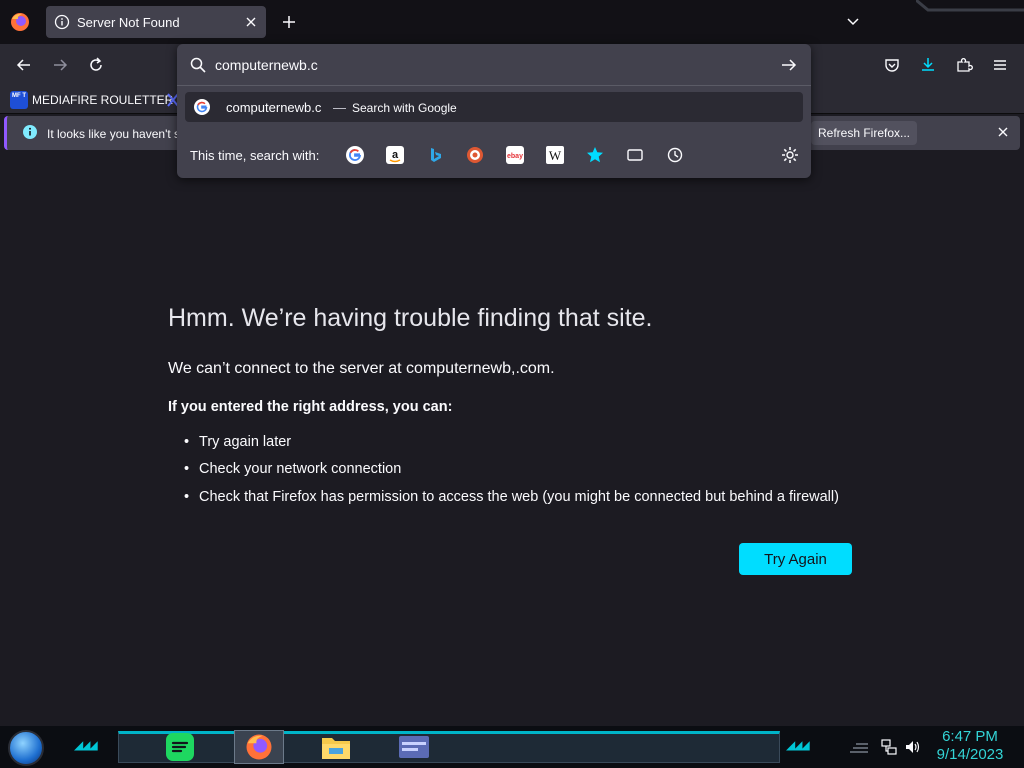 The height and width of the screenshot is (768, 1024). What do you see at coordinates (595, 155) in the screenshot?
I see `bookmarks-star-icon` at bounding box center [595, 155].